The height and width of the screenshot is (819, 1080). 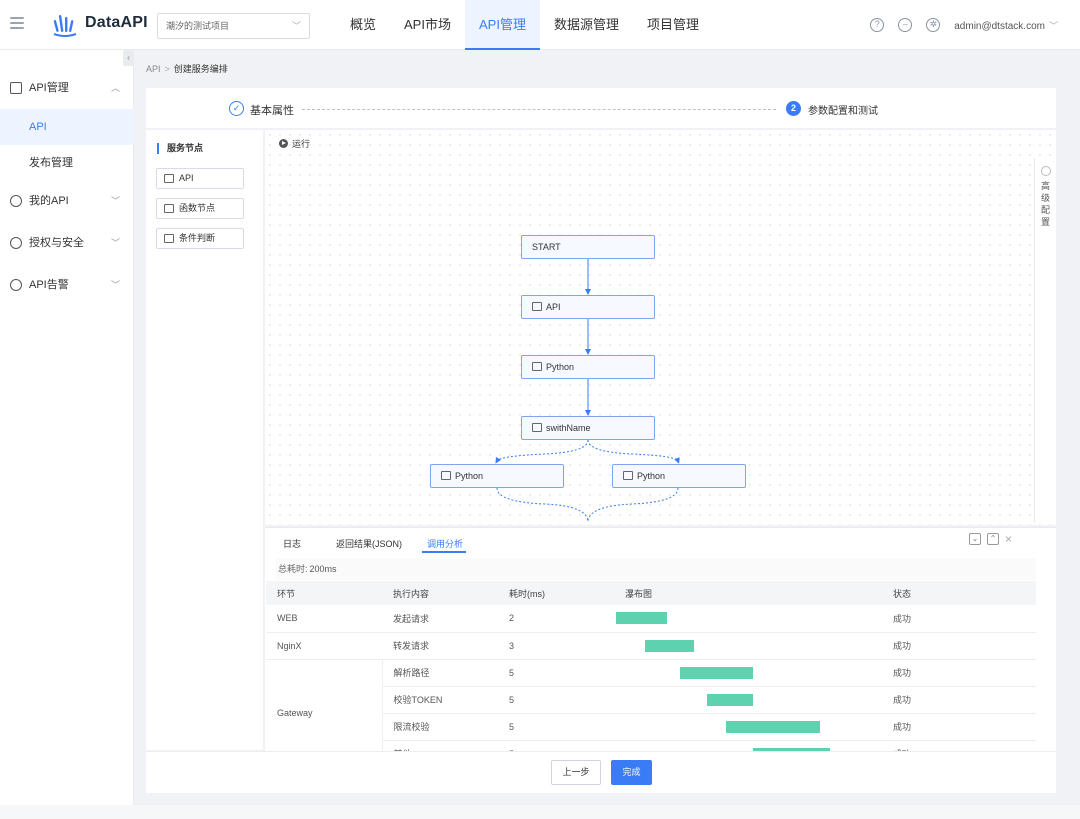 I want to click on active-tab-indicator, so click(x=444, y=552).